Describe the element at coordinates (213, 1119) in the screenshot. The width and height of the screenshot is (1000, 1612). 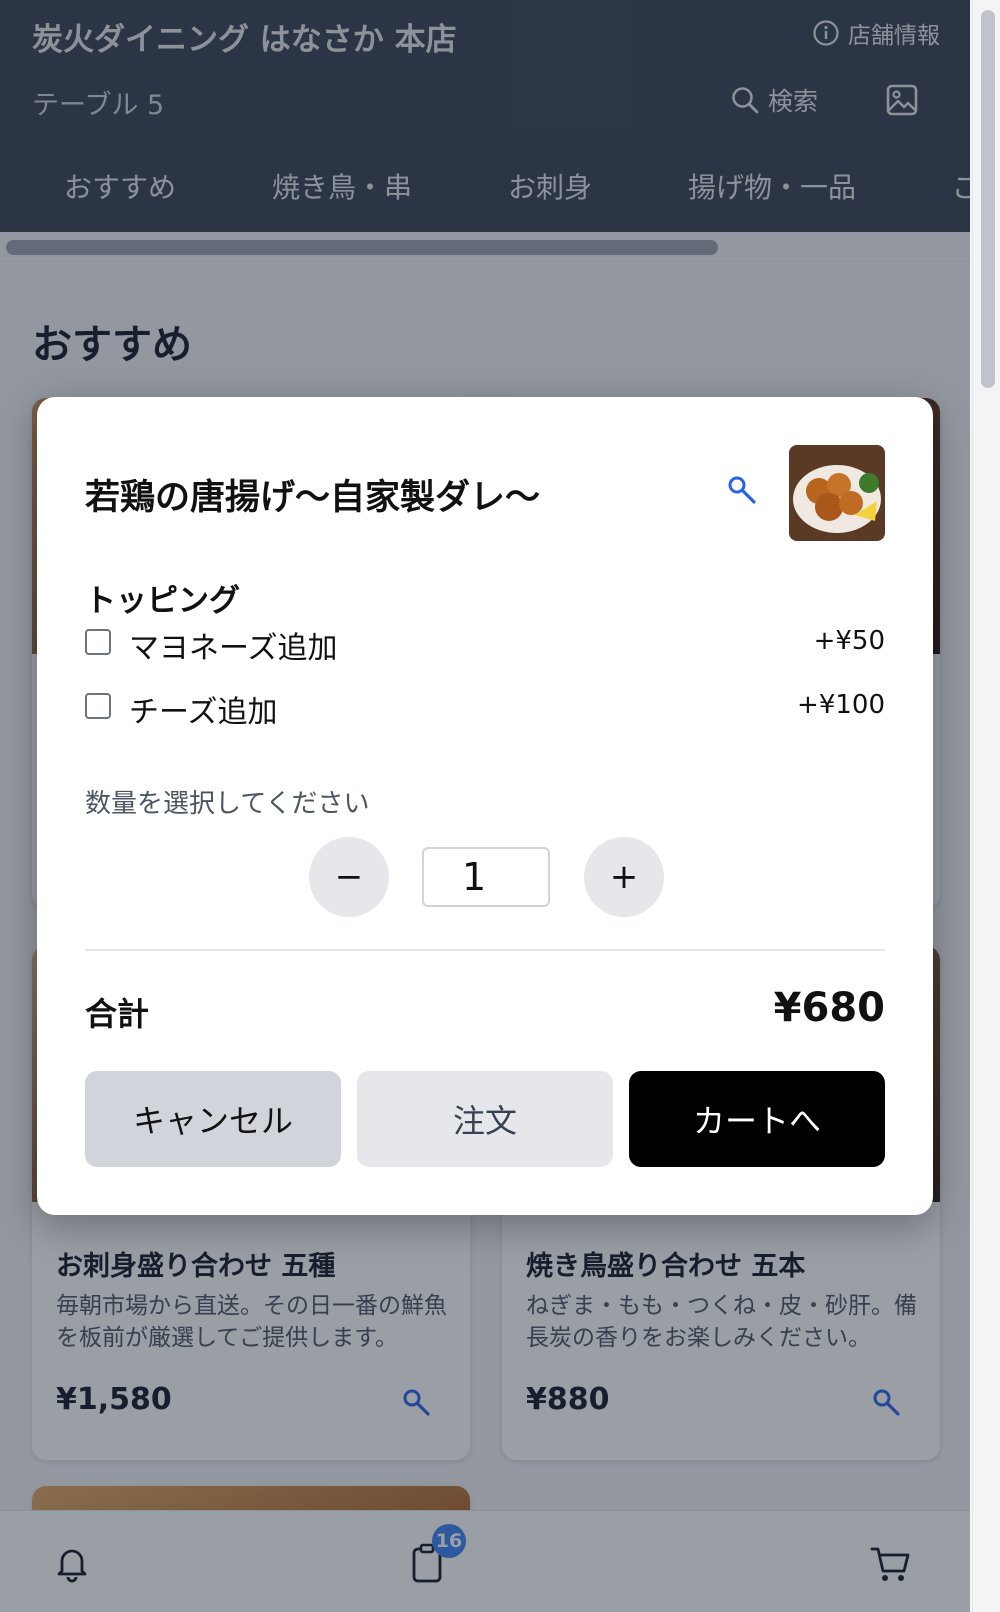
I see `cancel-button: キャンセル` at that location.